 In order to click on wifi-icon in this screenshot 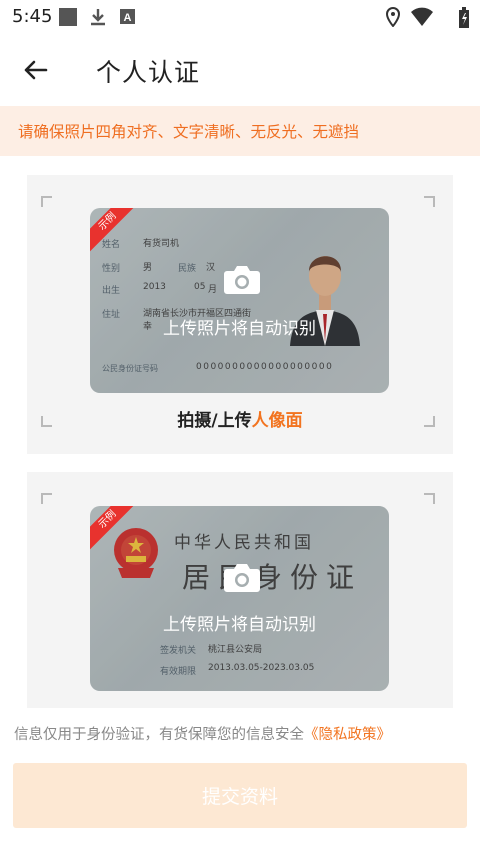, I will do `click(422, 16)`.